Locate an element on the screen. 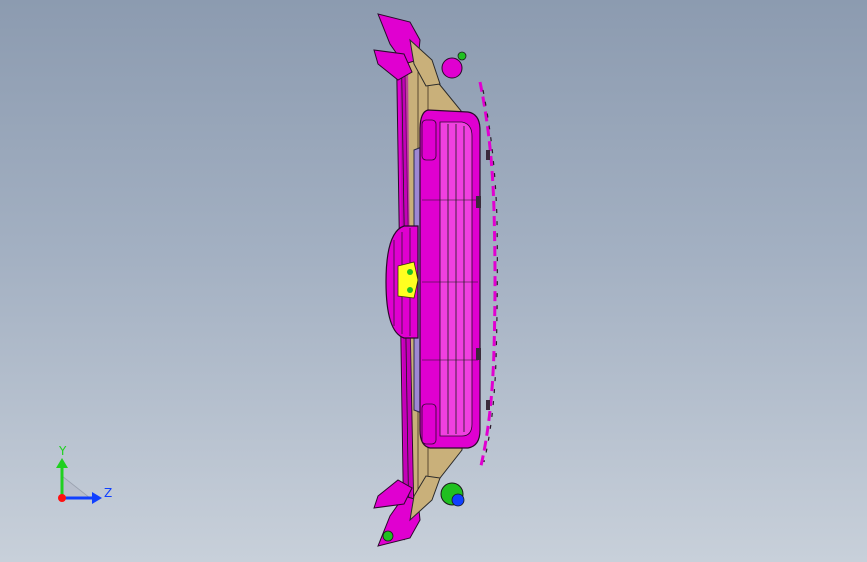  top-bracket is located at coordinates (420, 50).